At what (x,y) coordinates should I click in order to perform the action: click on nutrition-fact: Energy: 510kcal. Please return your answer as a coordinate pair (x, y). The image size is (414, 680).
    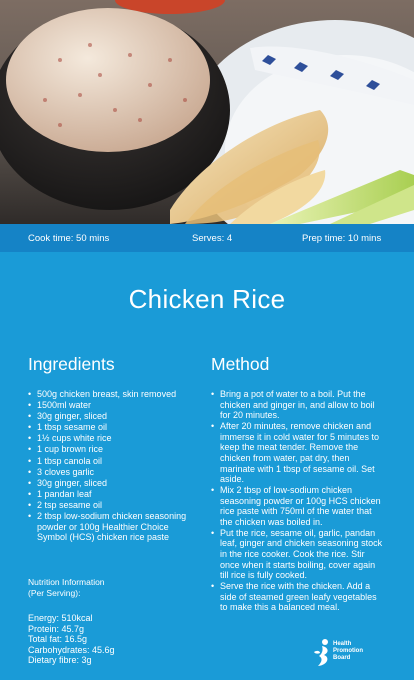
    Looking at the image, I should click on (60, 618).